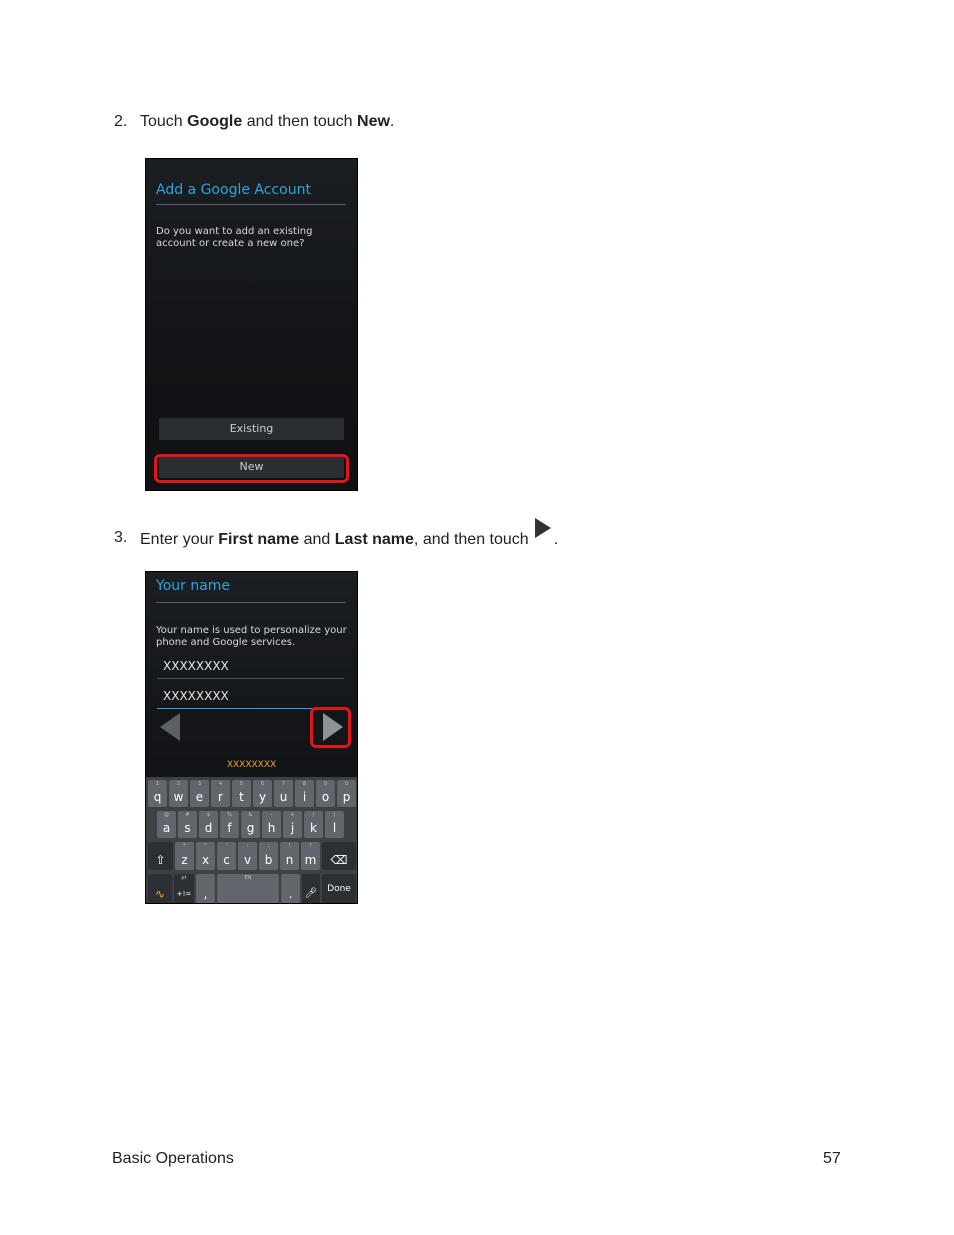  I want to click on page-number: 57, so click(832, 1158).